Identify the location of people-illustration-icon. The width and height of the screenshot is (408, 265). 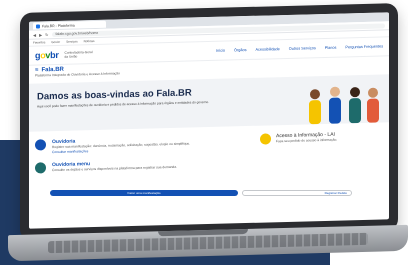
(344, 105).